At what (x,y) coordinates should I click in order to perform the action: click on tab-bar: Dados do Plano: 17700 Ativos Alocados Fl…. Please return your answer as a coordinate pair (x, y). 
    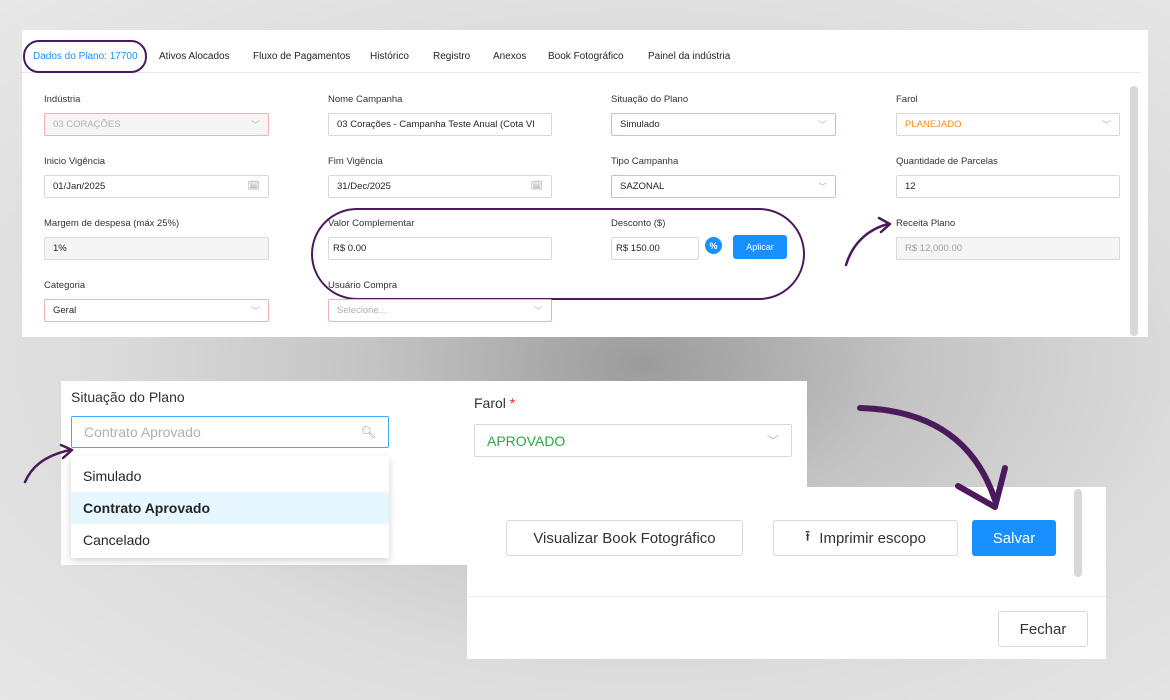
    Looking at the image, I should click on (581, 51).